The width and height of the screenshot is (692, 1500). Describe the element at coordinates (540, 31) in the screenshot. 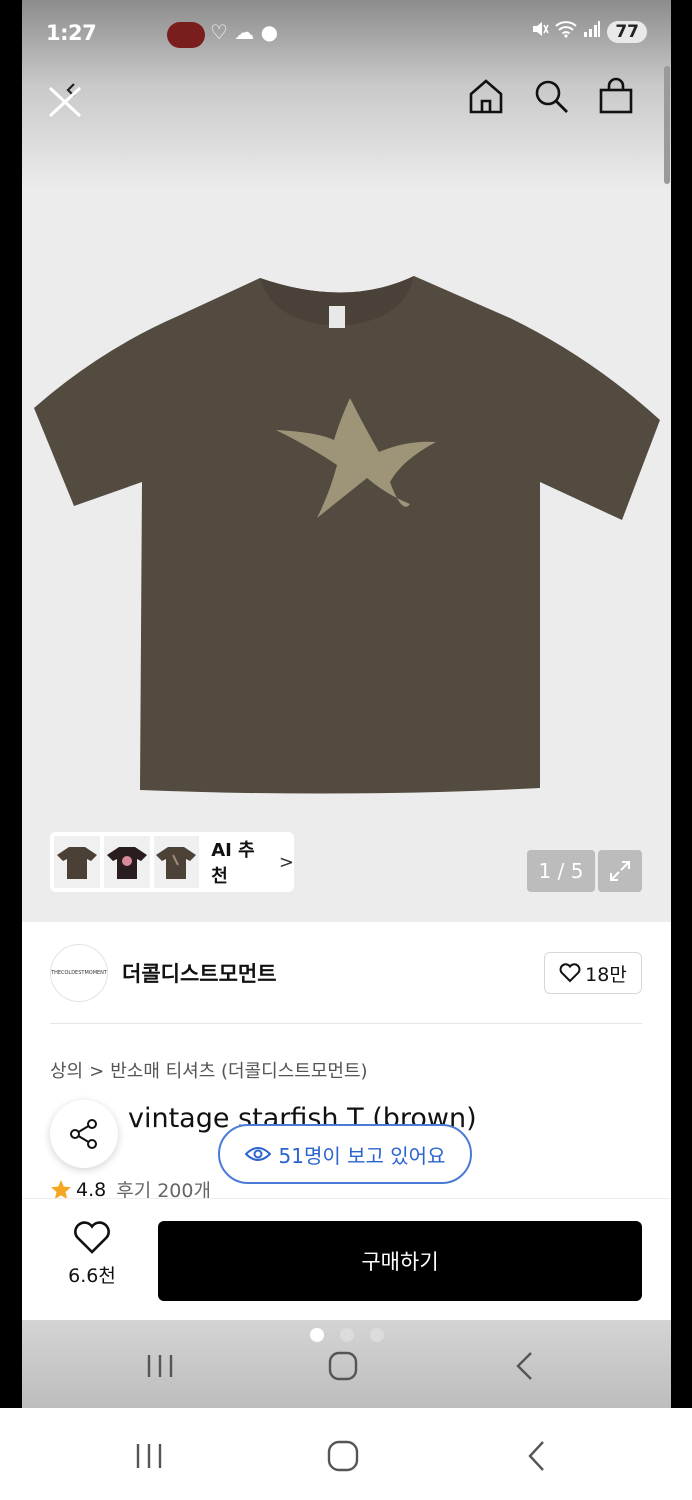

I see `mute-icon` at that location.